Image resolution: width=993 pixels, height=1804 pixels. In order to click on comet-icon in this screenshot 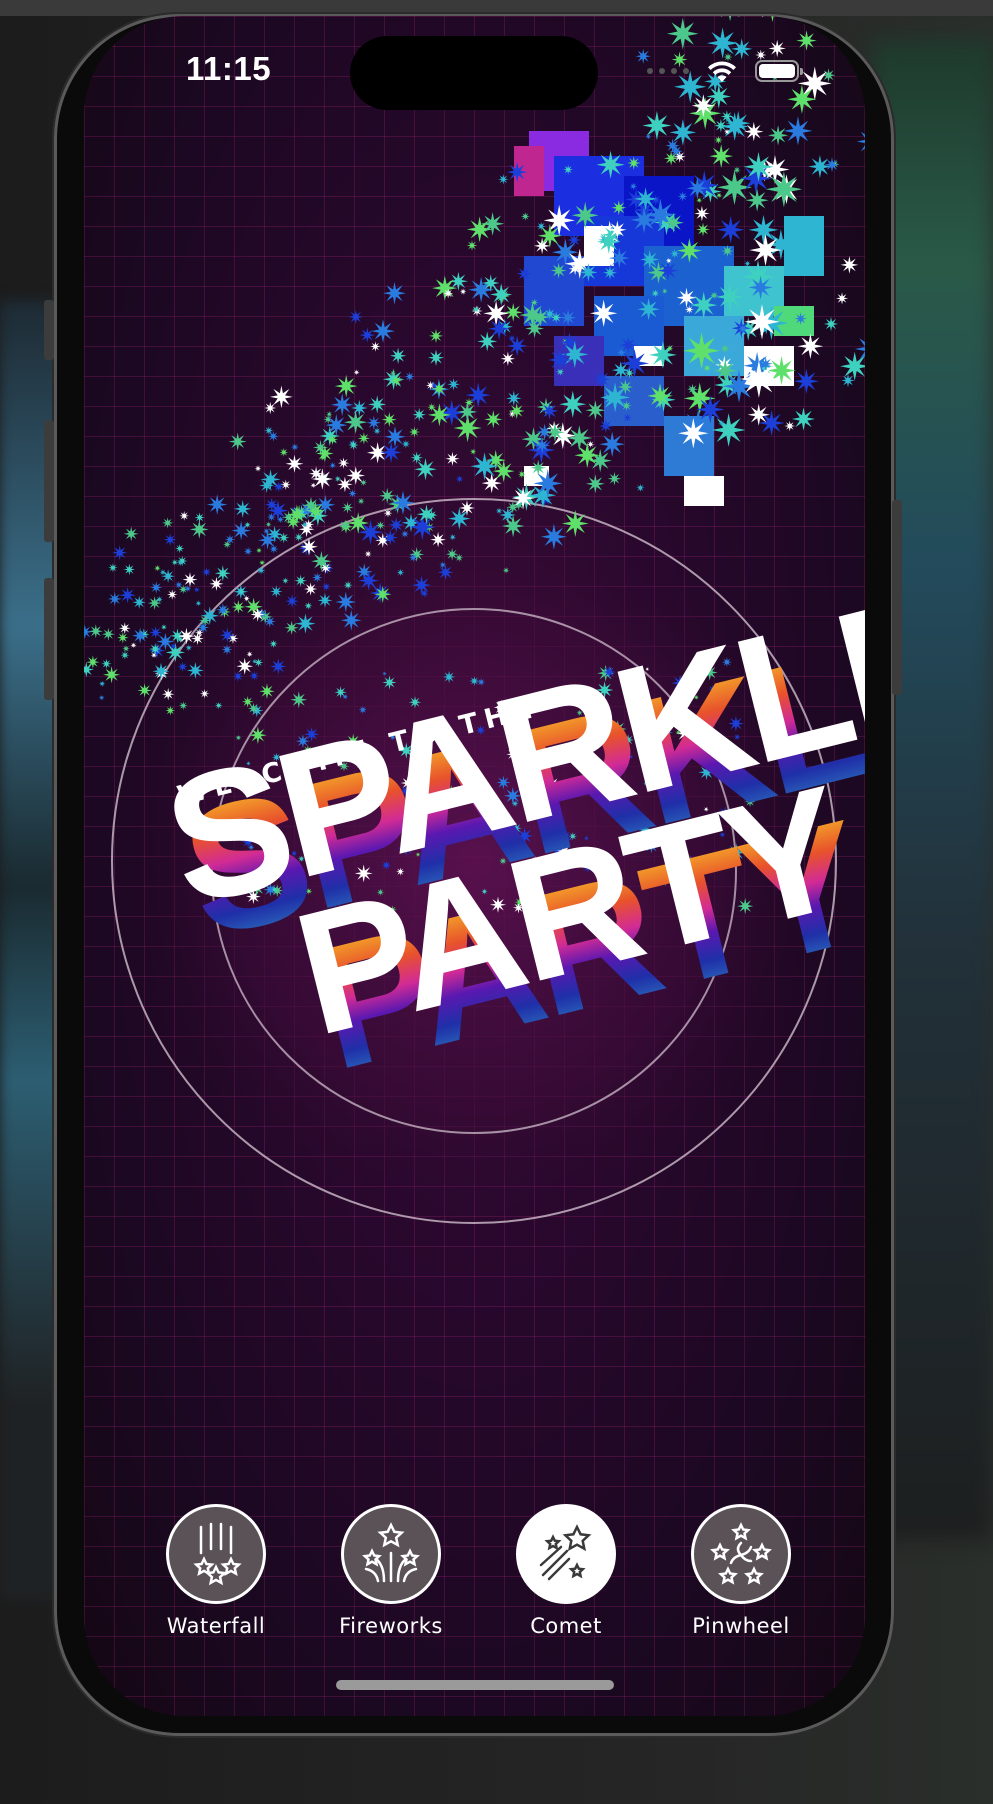, I will do `click(566, 1554)`.